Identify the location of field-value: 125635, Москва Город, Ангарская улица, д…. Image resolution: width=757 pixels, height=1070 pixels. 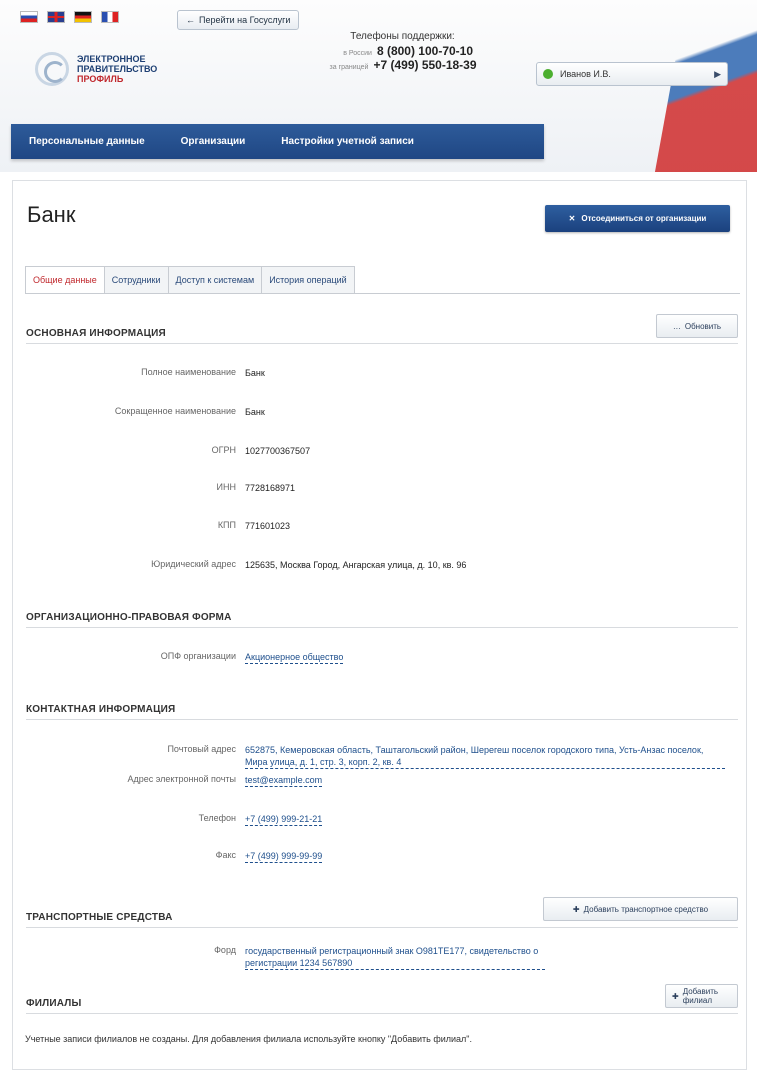
(356, 565).